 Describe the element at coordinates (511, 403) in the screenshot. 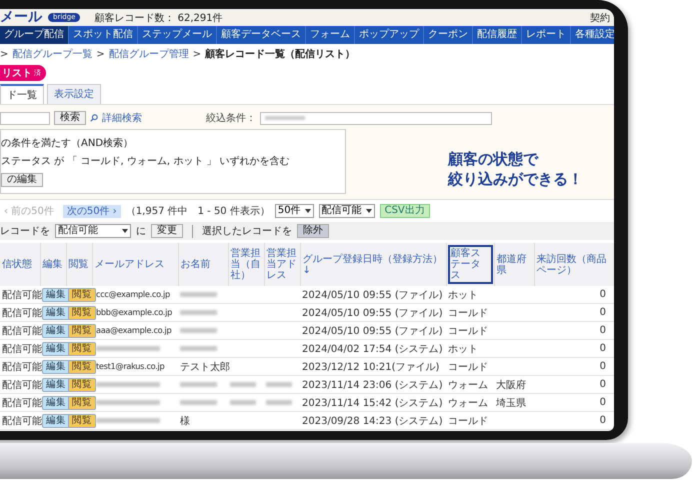

I see `table-cell: 埼玉県` at that location.